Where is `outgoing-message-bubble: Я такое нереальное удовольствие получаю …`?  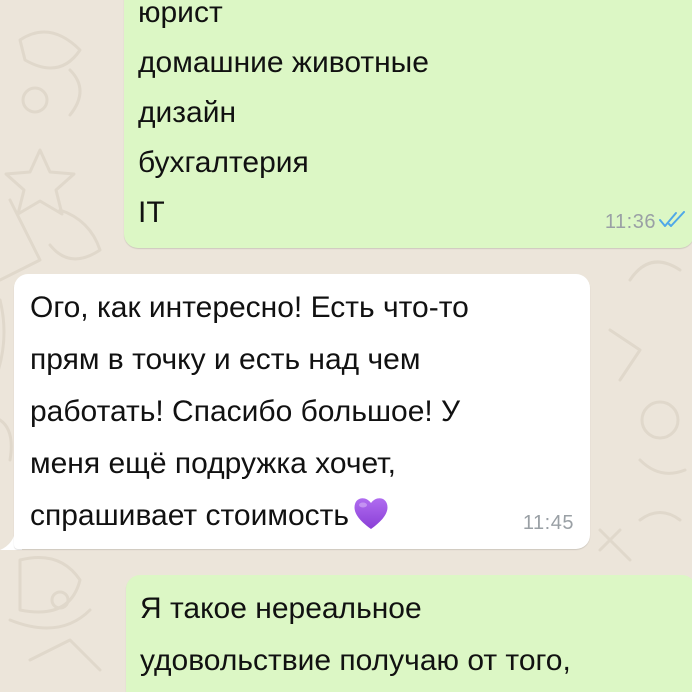
outgoing-message-bubble: Я такое нереальное удовольствие получаю … is located at coordinates (409, 633).